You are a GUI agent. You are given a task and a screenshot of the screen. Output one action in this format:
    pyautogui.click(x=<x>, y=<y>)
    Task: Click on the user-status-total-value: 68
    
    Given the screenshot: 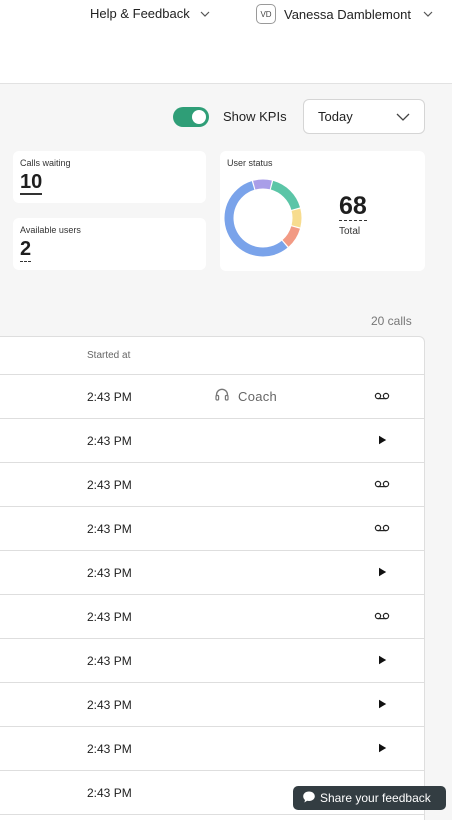 What is the action you would take?
    pyautogui.click(x=353, y=207)
    